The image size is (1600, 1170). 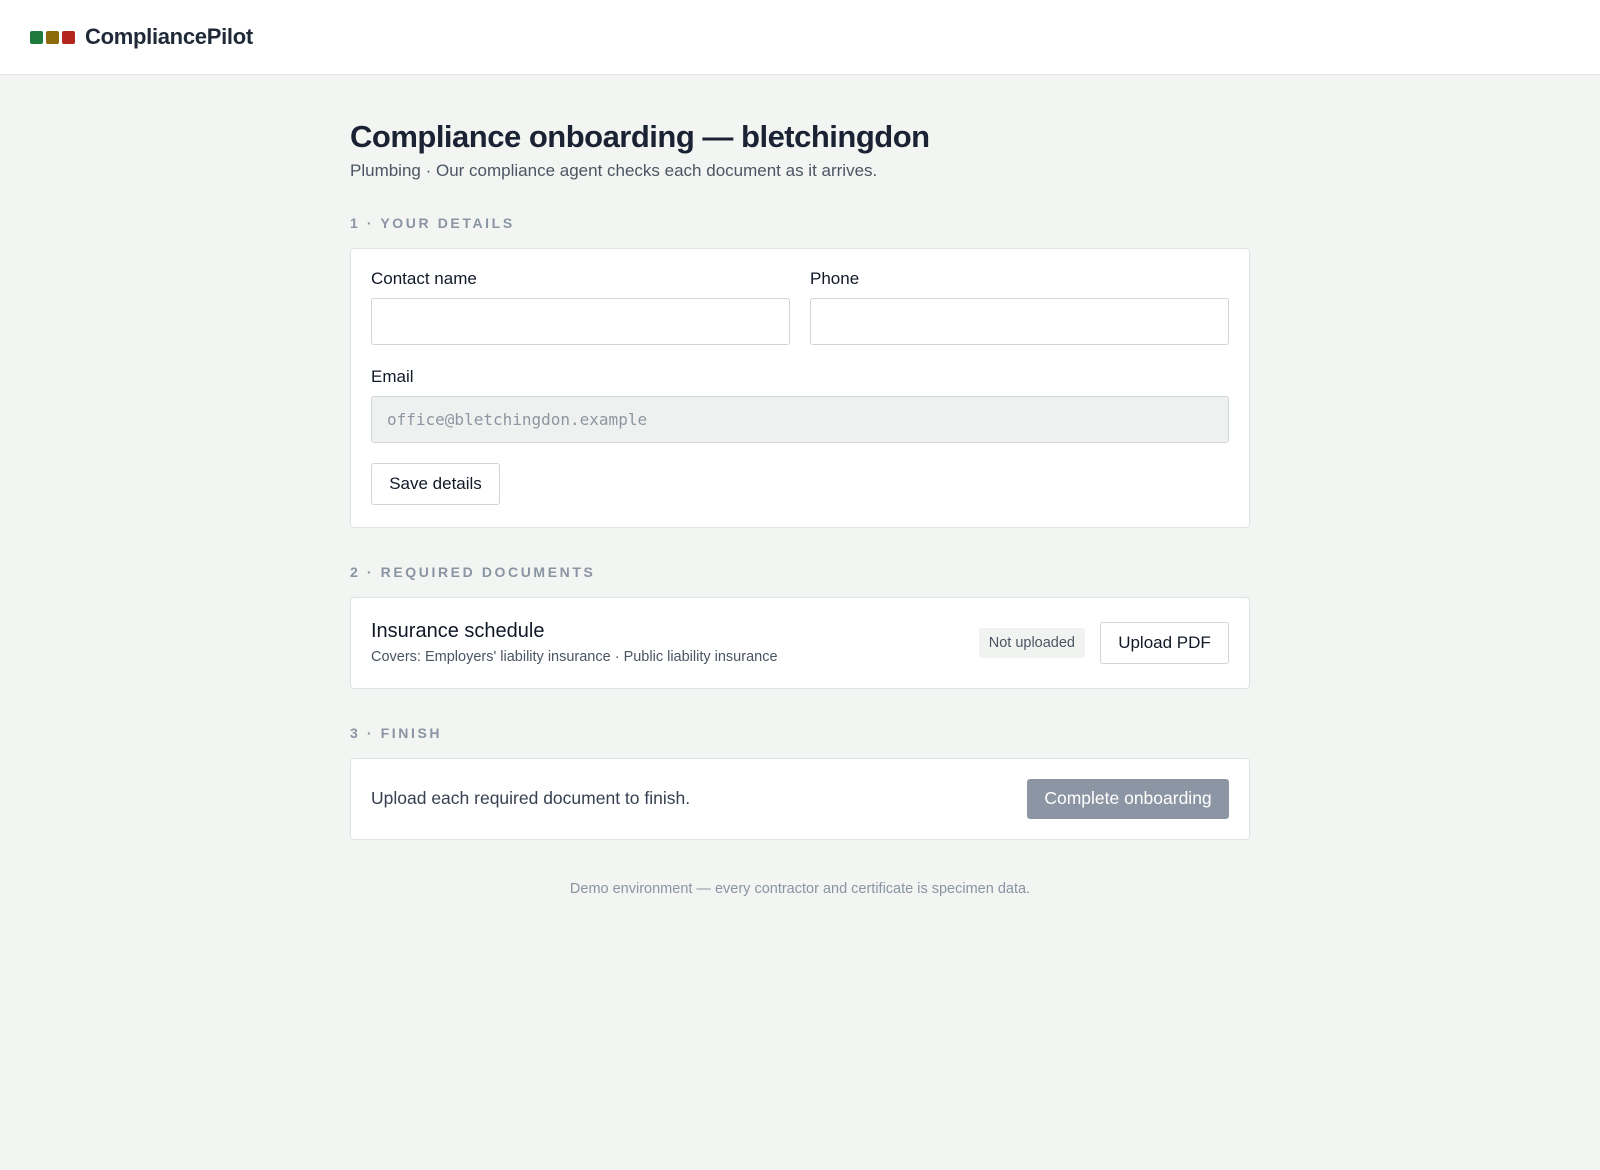 What do you see at coordinates (432, 222) in the screenshot?
I see `section-heading-details: 1 · YOUR DETAILS` at bounding box center [432, 222].